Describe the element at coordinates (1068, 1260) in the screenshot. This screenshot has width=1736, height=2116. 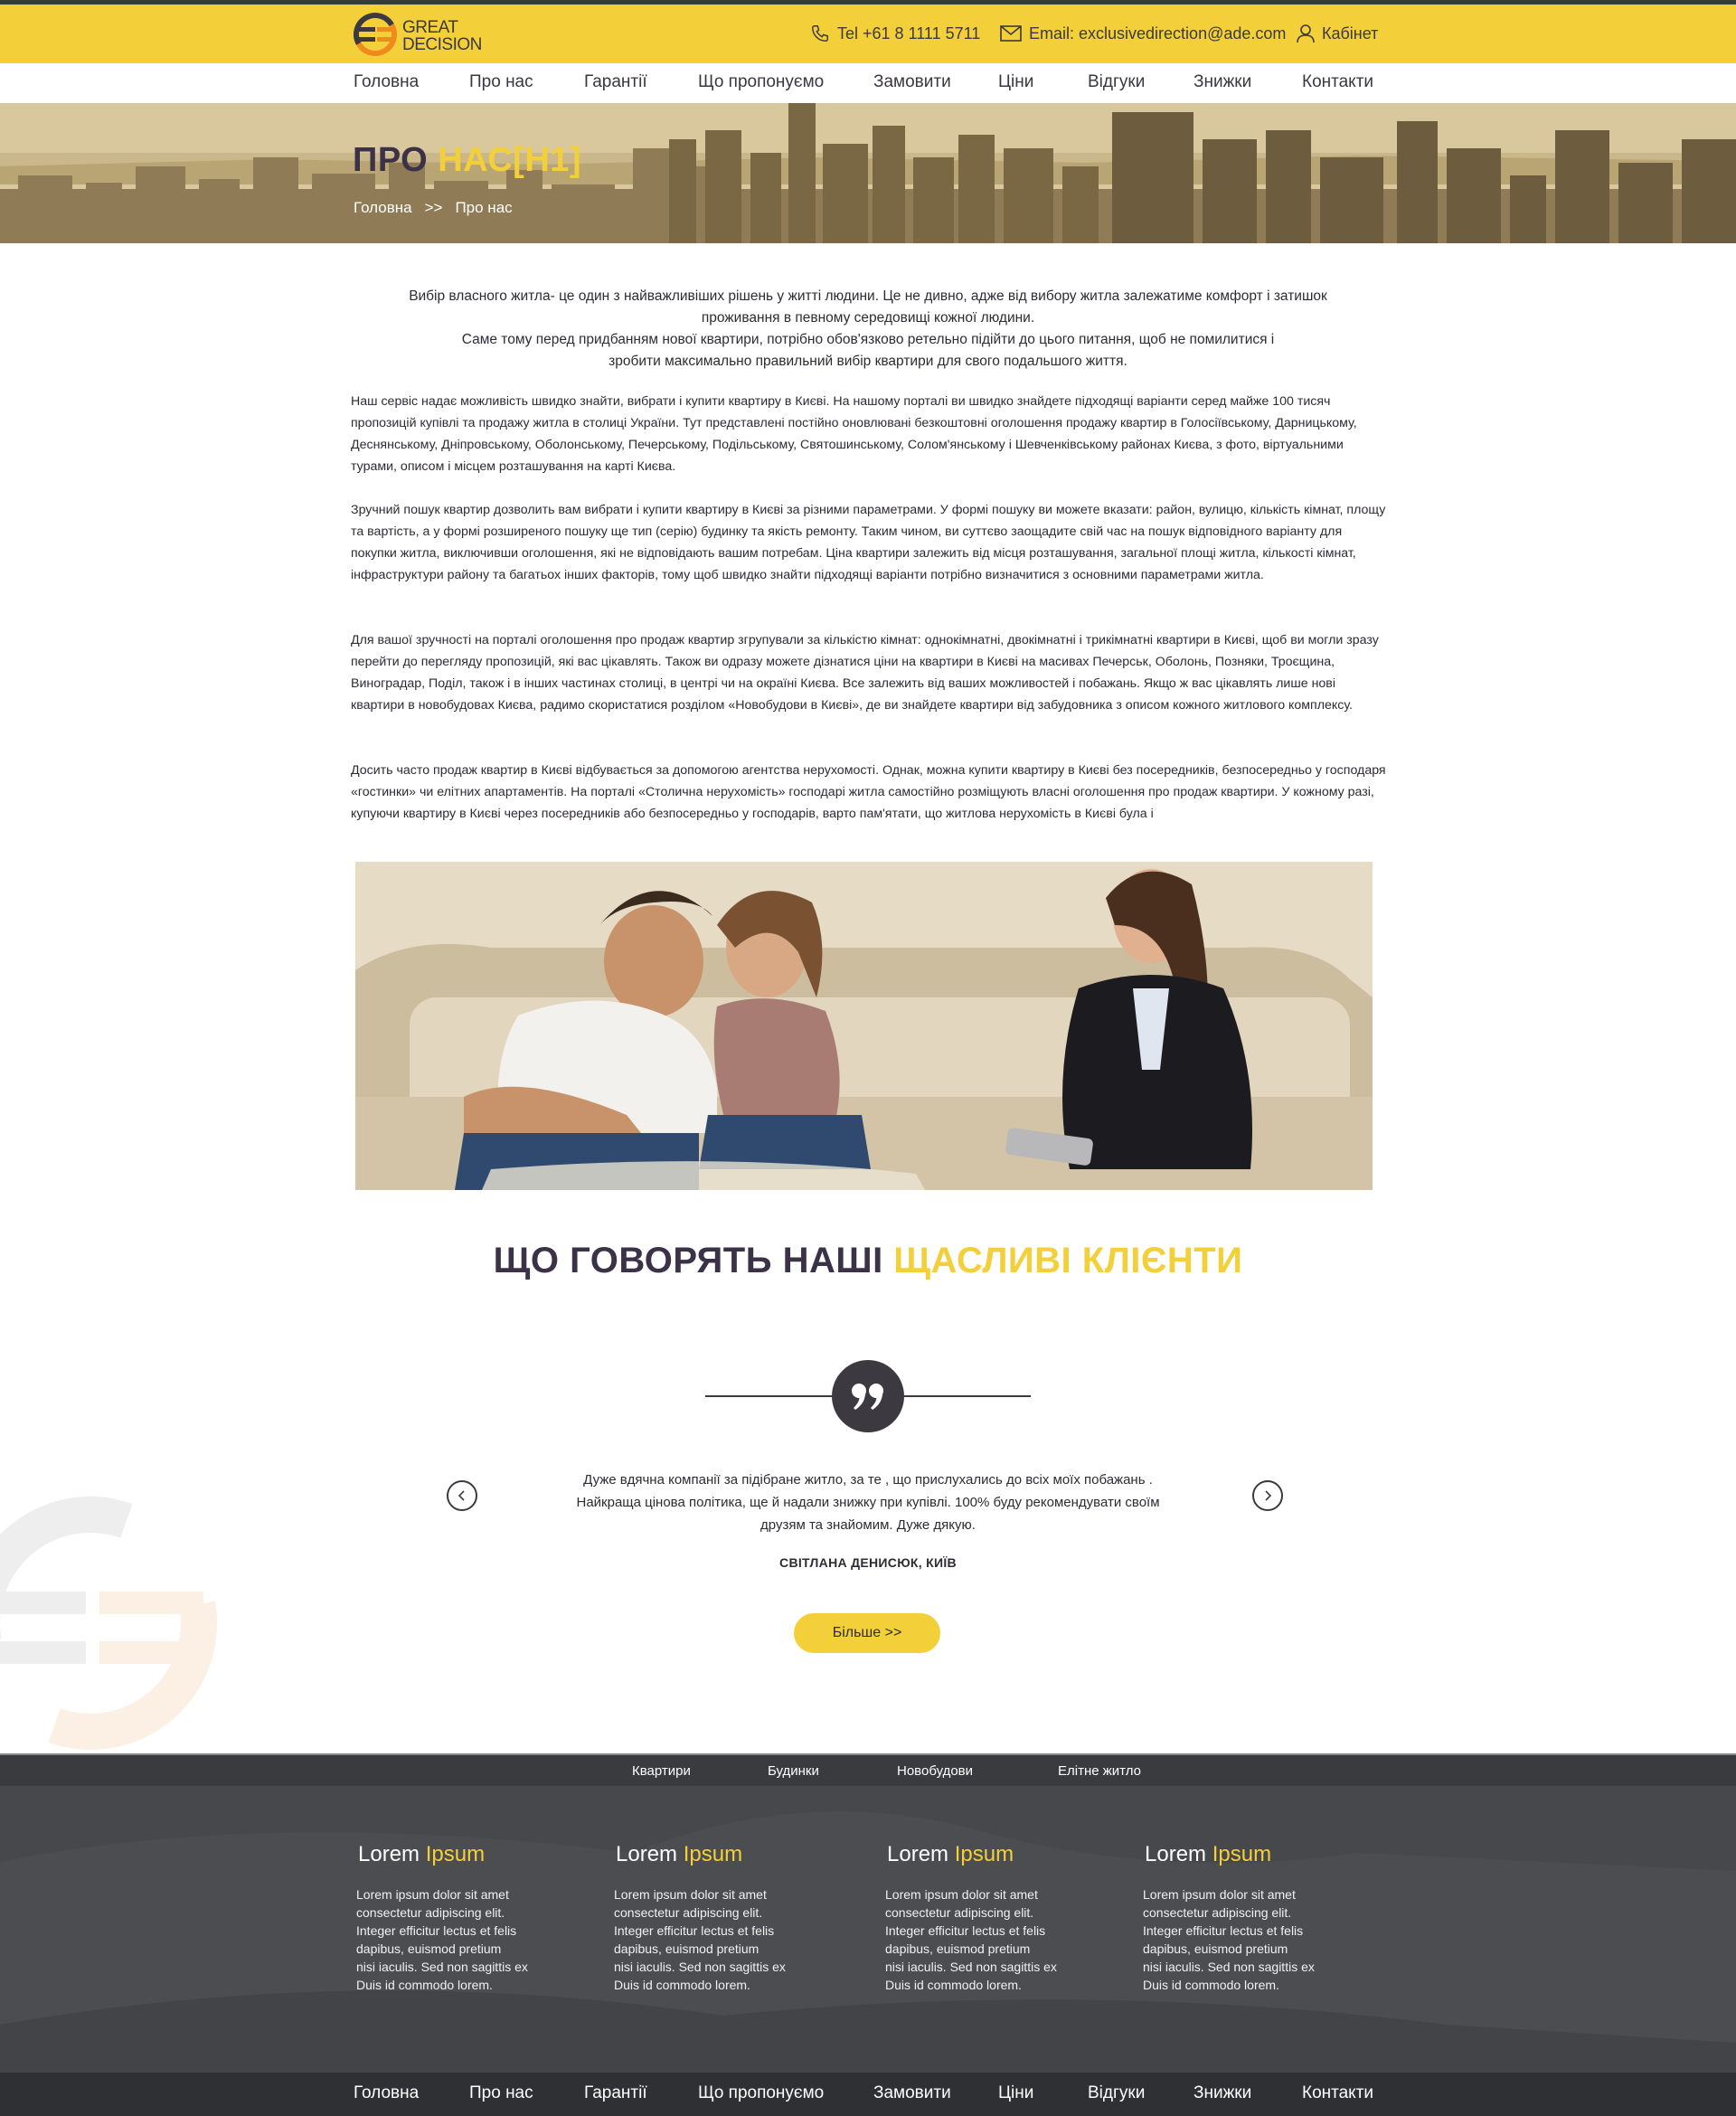
I see `reviews-heading-highlight: ЩАСЛИВІ КЛІЄНТИ` at that location.